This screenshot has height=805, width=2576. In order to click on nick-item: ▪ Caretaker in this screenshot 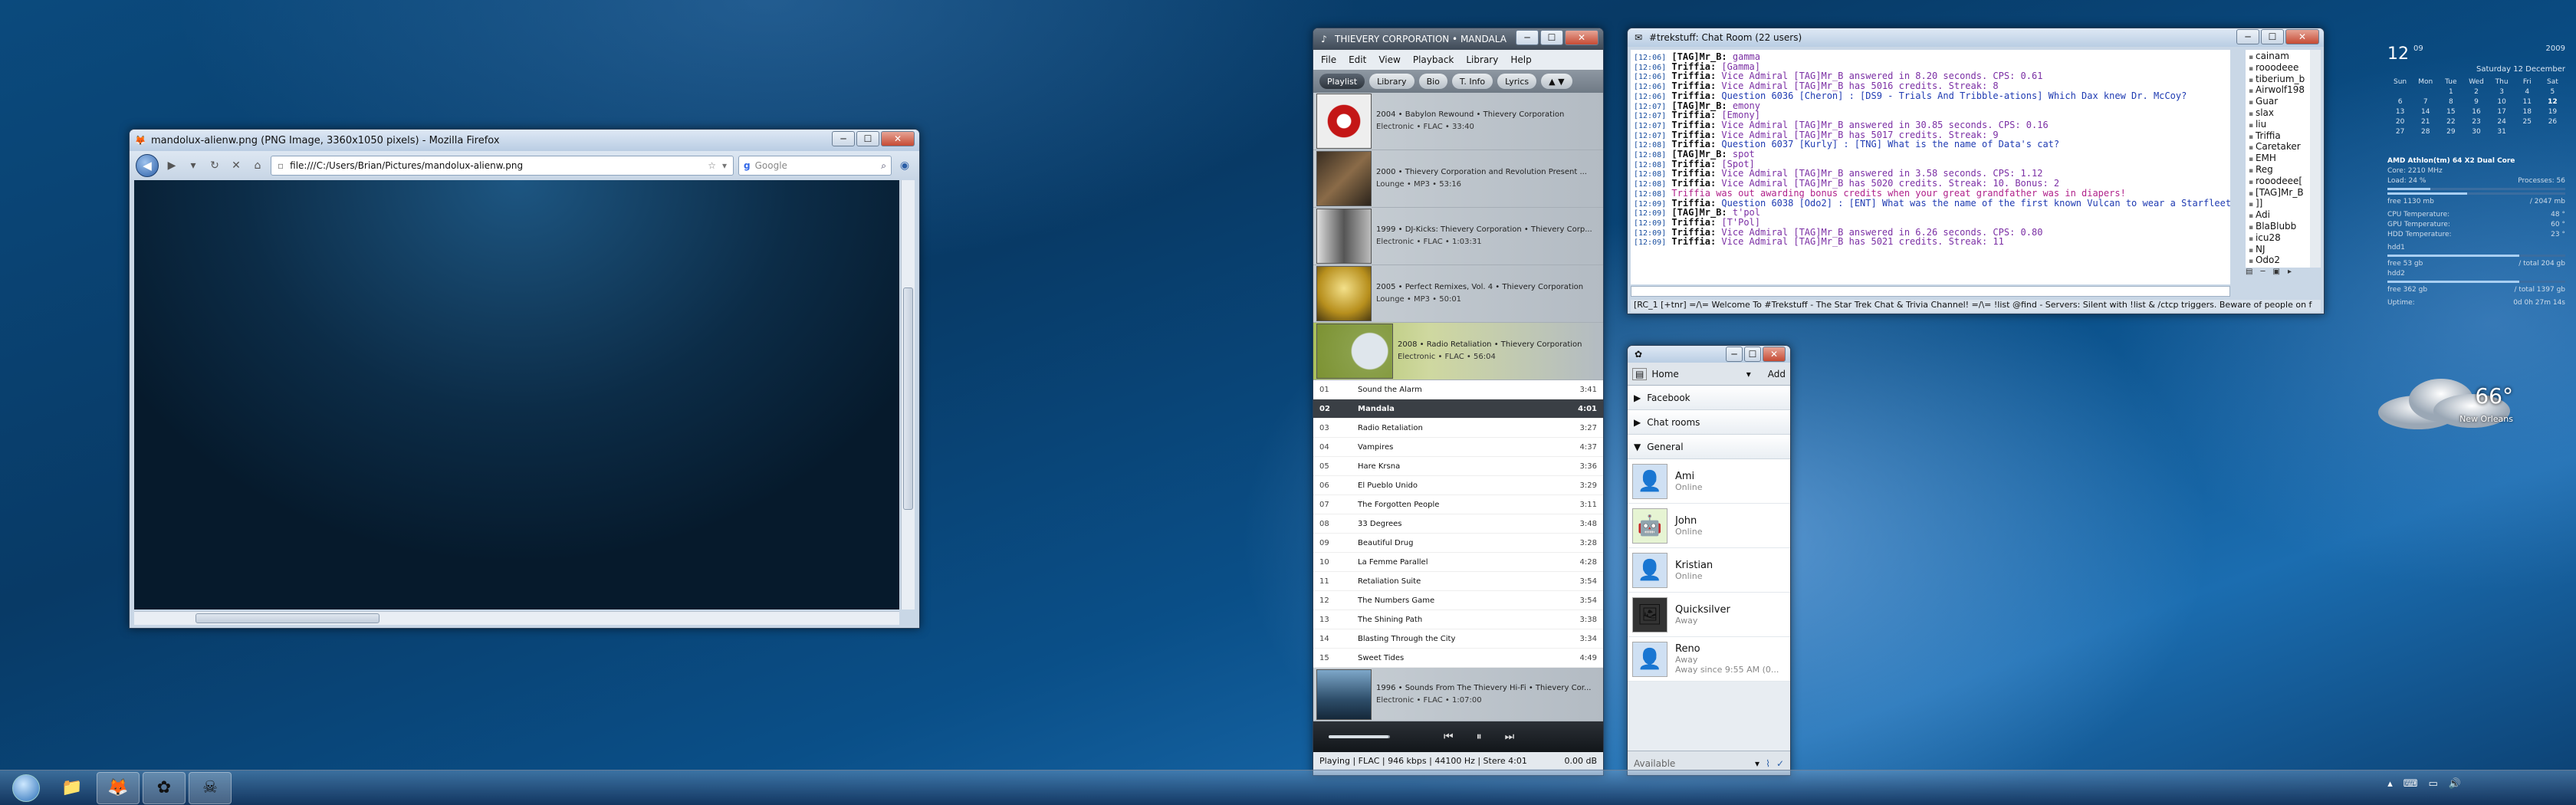, I will do `click(2278, 148)`.